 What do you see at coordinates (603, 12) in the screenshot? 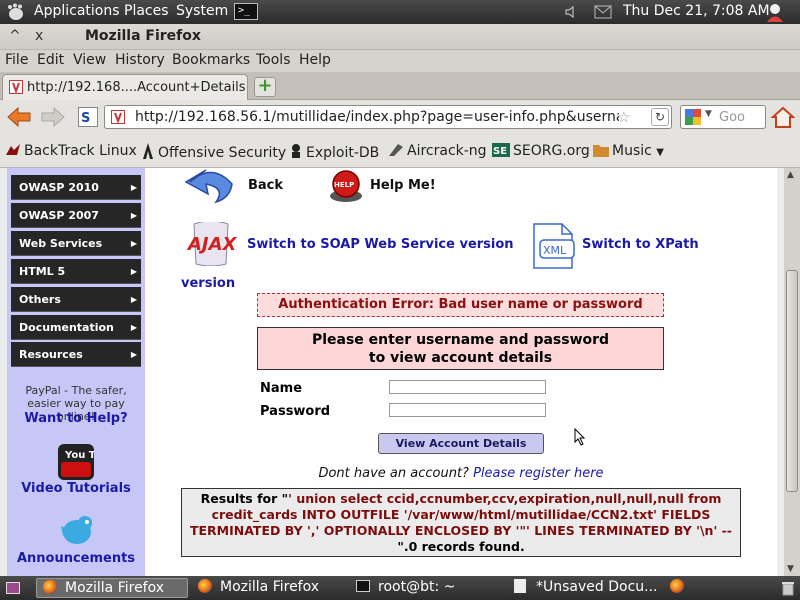
I see `mail-icon` at bounding box center [603, 12].